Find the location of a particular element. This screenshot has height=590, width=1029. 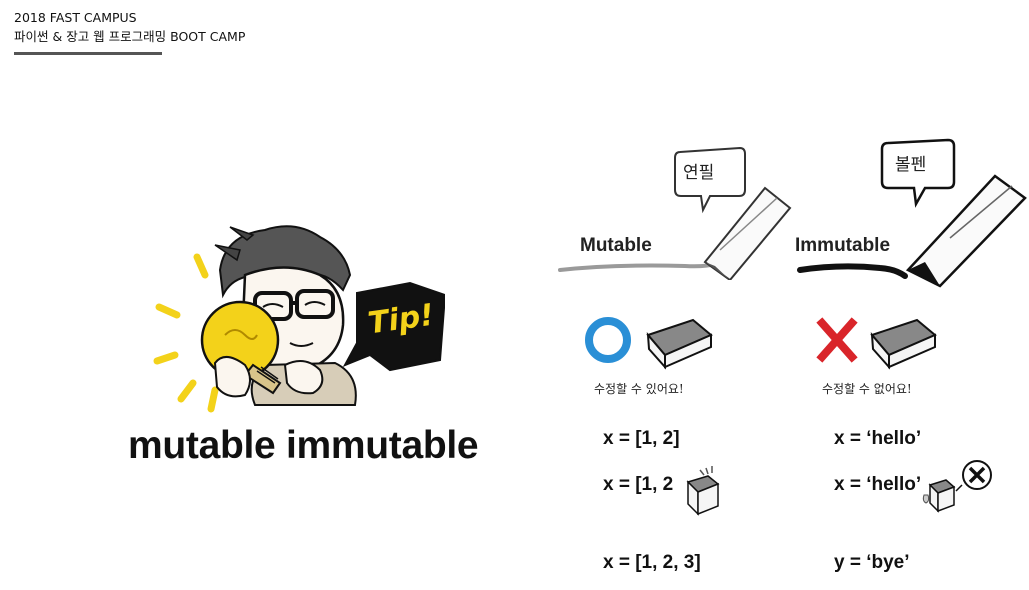

pencil-drawing is located at coordinates (675, 213).